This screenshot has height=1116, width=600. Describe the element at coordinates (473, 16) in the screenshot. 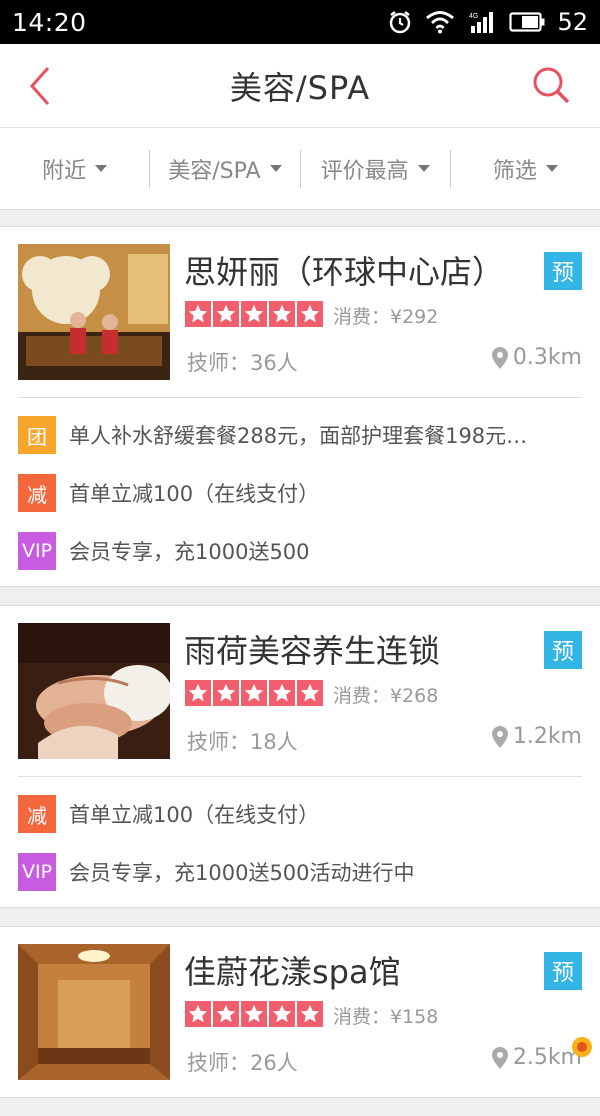

I see `network-type: 4G` at that location.